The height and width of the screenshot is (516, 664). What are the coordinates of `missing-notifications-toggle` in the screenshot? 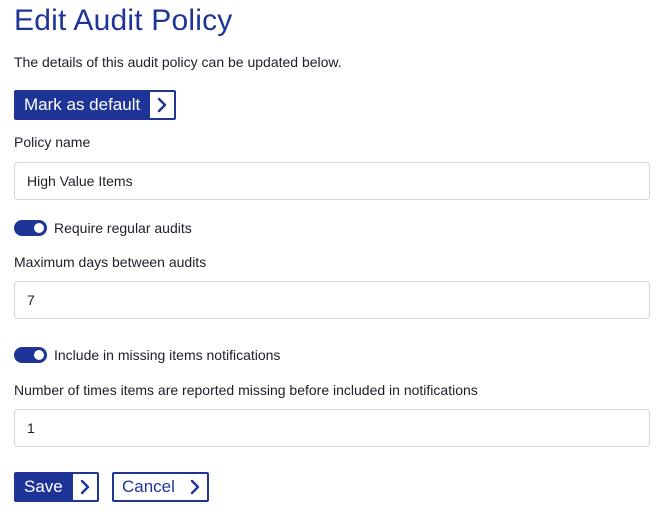 It's located at (30, 355).